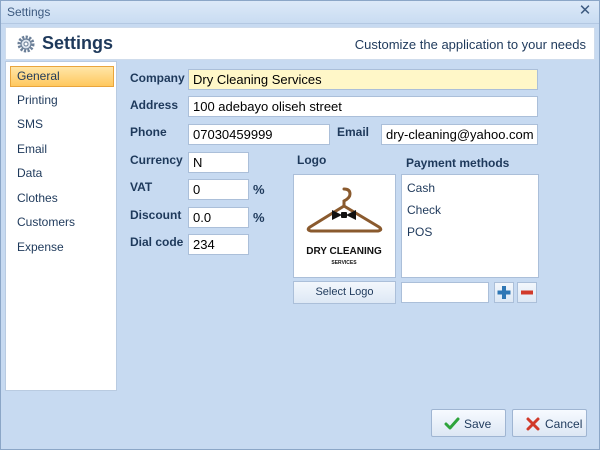  I want to click on currency-field: N, so click(218, 162).